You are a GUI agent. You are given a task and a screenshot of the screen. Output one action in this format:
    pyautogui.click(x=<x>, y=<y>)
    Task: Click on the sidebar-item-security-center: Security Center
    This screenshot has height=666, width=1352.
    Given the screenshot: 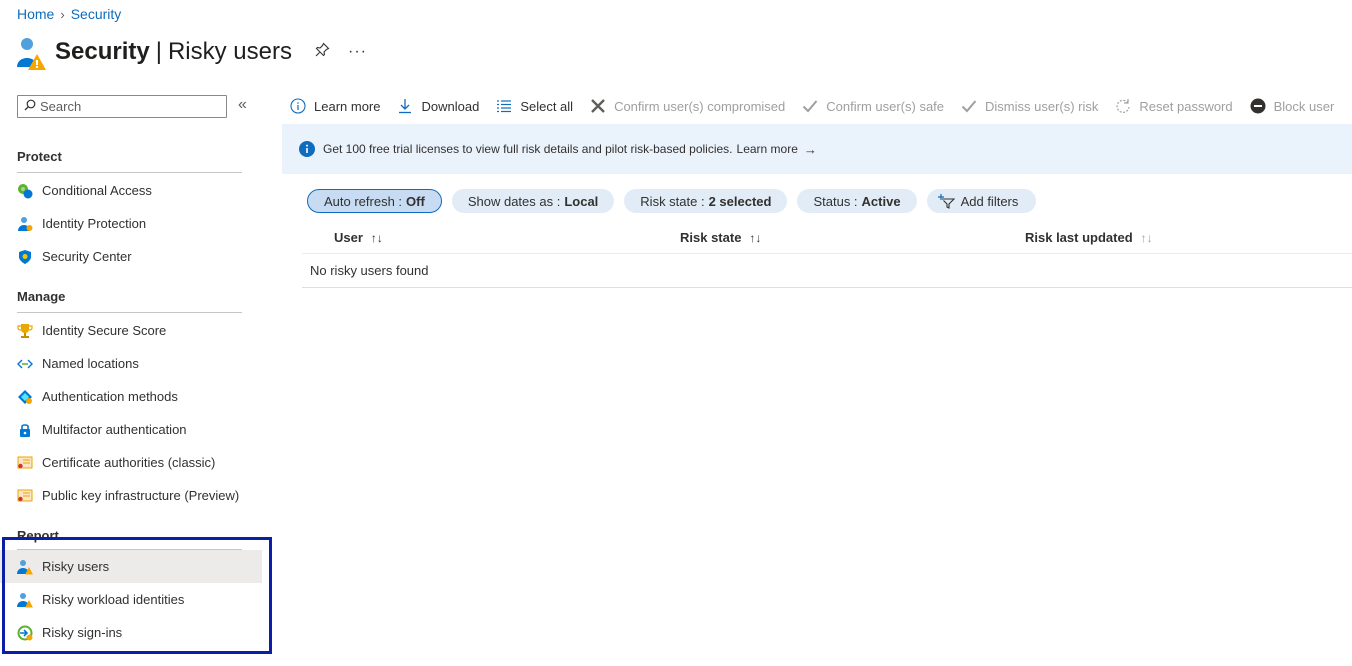 What is the action you would take?
    pyautogui.click(x=131, y=256)
    